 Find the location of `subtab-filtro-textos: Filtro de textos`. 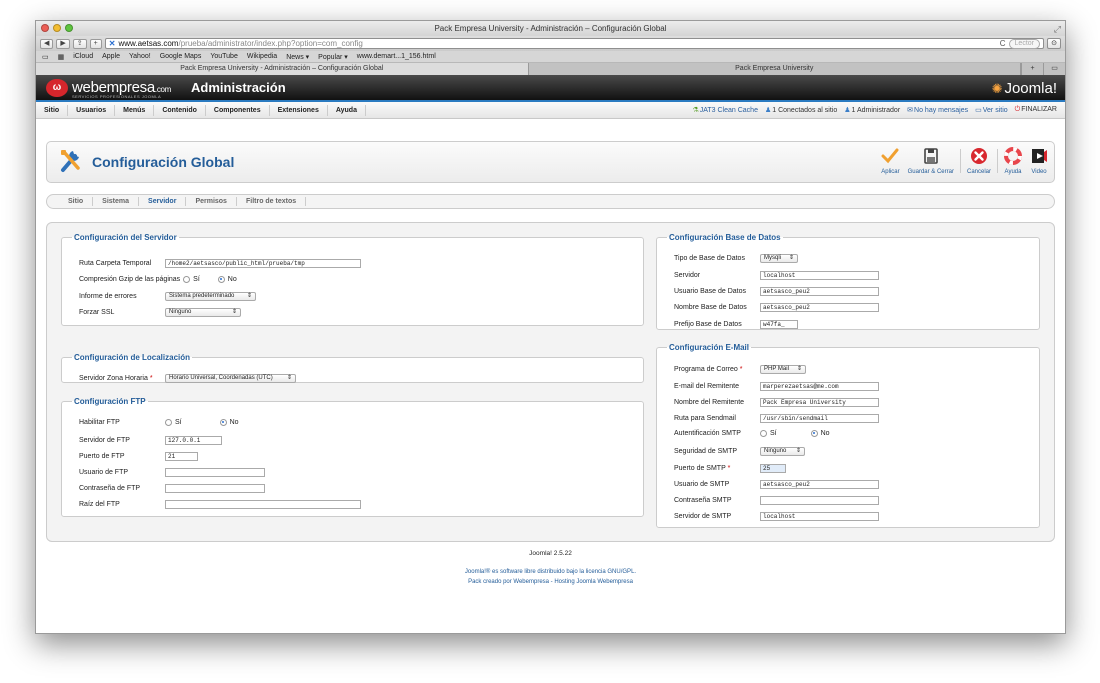

subtab-filtro-textos: Filtro de textos is located at coordinates (272, 201).